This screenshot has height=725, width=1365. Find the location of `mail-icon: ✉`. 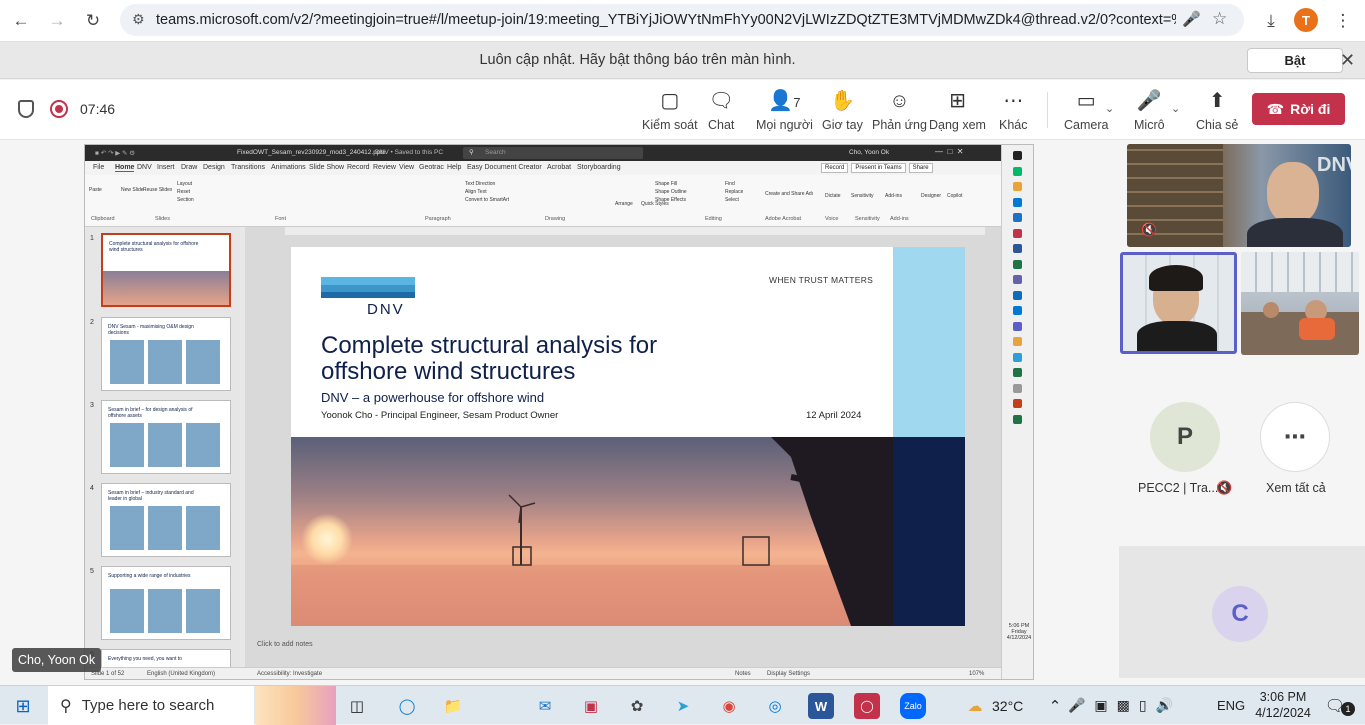

mail-icon: ✉ is located at coordinates (545, 706).